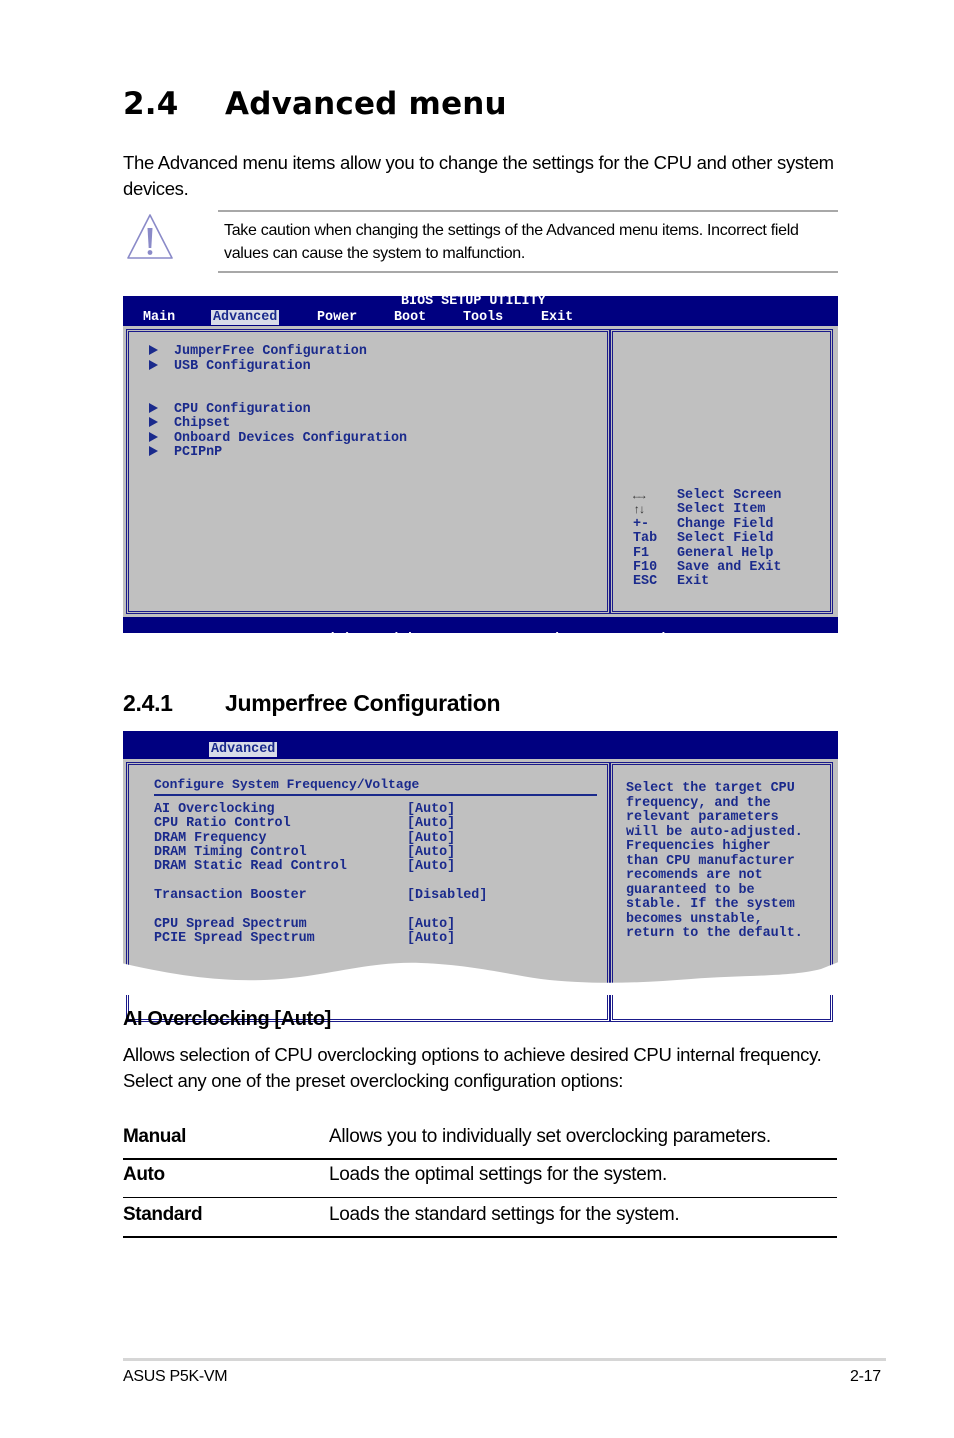  What do you see at coordinates (504, 1359) in the screenshot?
I see `footer-rule` at bounding box center [504, 1359].